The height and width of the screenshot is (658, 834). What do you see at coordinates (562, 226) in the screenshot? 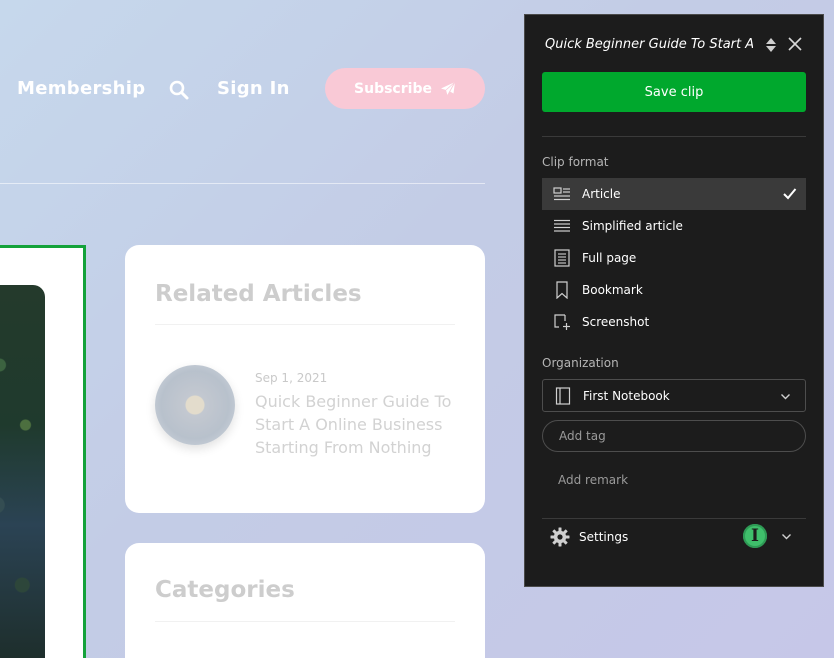
I see `simplified-article-icon` at bounding box center [562, 226].